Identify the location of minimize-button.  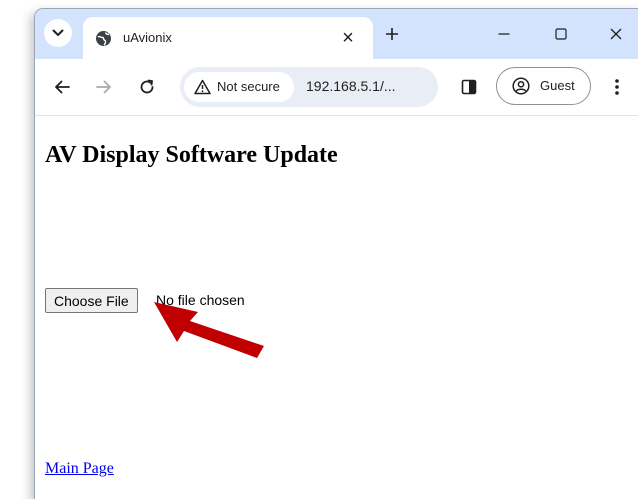
(504, 34).